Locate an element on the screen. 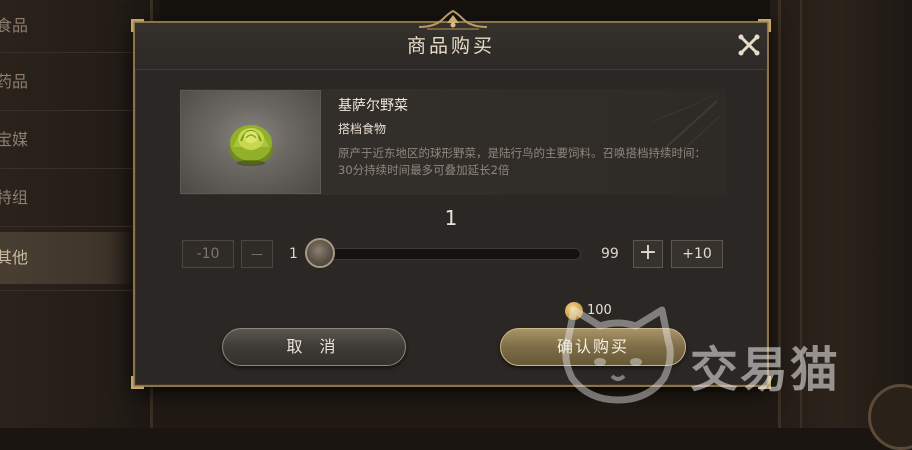 This screenshot has height=450, width=912. price-amount: 100 is located at coordinates (599, 310).